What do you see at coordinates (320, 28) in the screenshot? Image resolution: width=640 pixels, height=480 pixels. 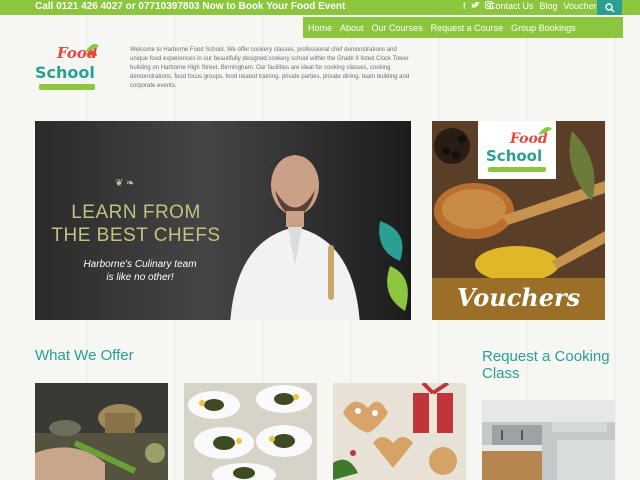 I see `nav-home: Home` at bounding box center [320, 28].